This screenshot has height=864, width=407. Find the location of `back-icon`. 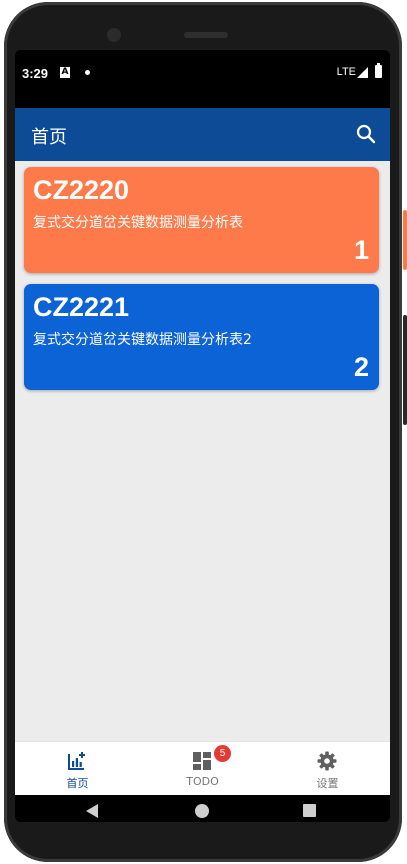

back-icon is located at coordinates (92, 811).